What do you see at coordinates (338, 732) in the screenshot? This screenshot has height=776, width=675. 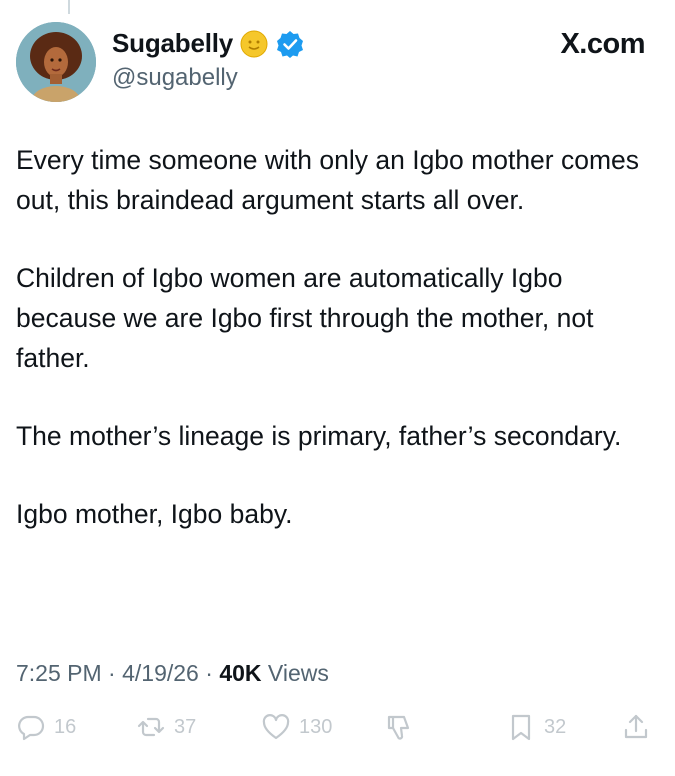 I see `action-bar: 16 37 130 32` at bounding box center [338, 732].